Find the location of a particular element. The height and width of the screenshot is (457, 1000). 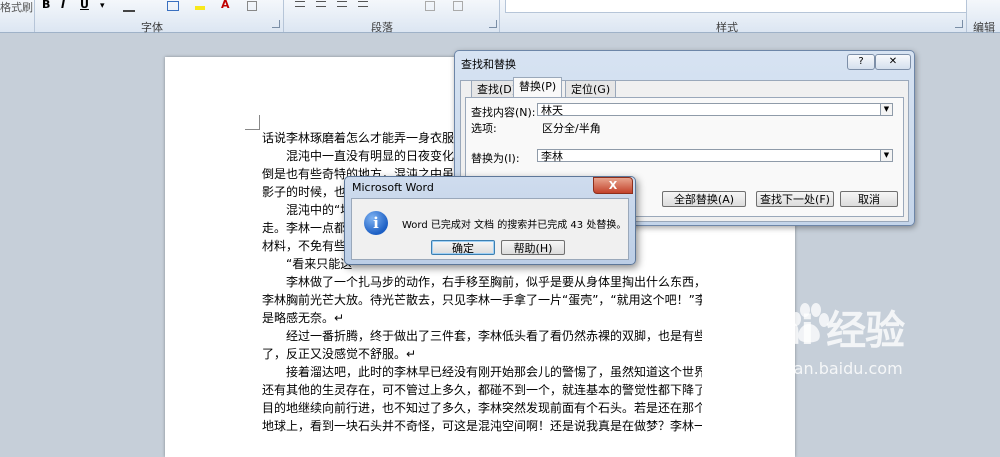

document-line: 了，反正又没感觉不舒服。↵ is located at coordinates (339, 354).